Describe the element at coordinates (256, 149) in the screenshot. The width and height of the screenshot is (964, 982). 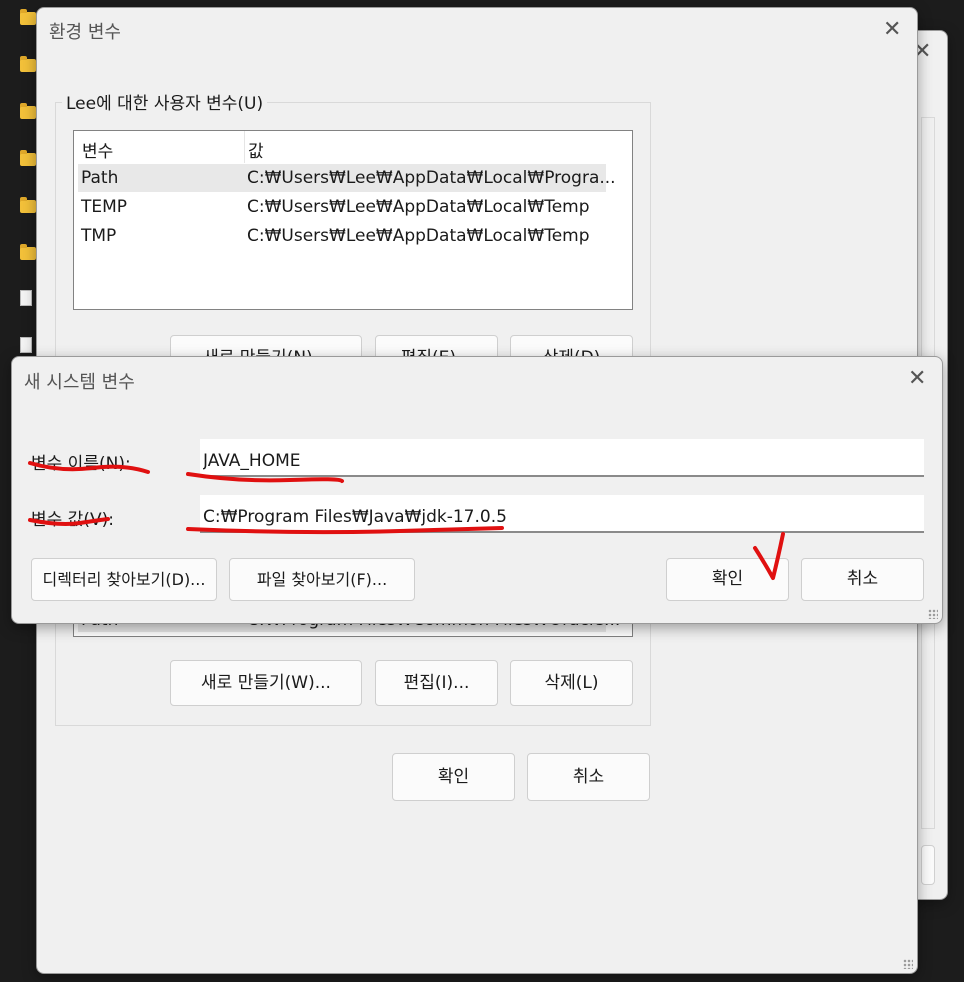
I see `column-header-value: 값` at that location.